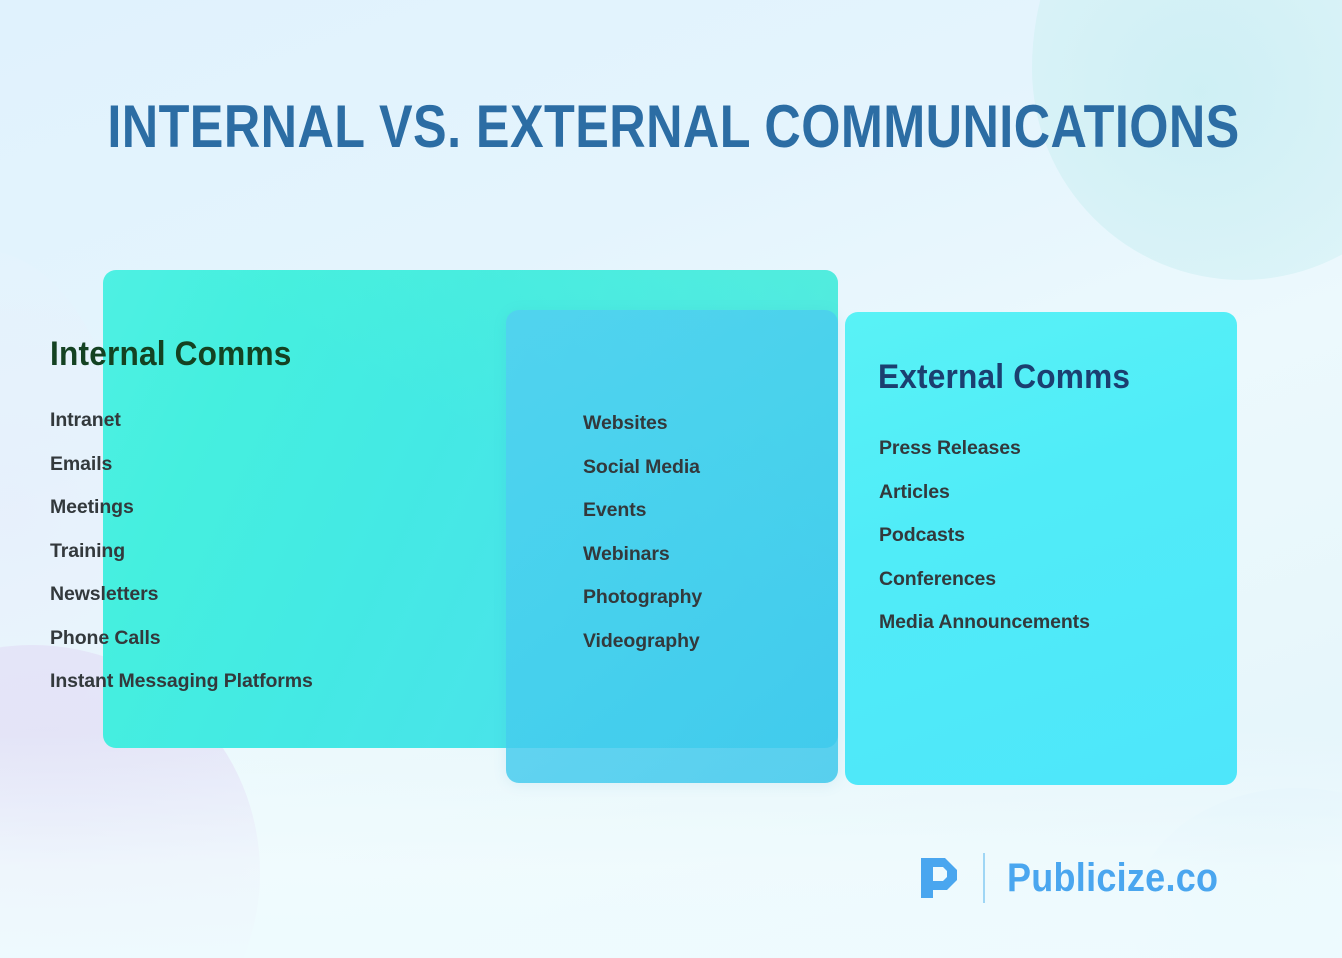 The width and height of the screenshot is (1342, 958). Describe the element at coordinates (641, 640) in the screenshot. I see `list-item: Videography` at that location.